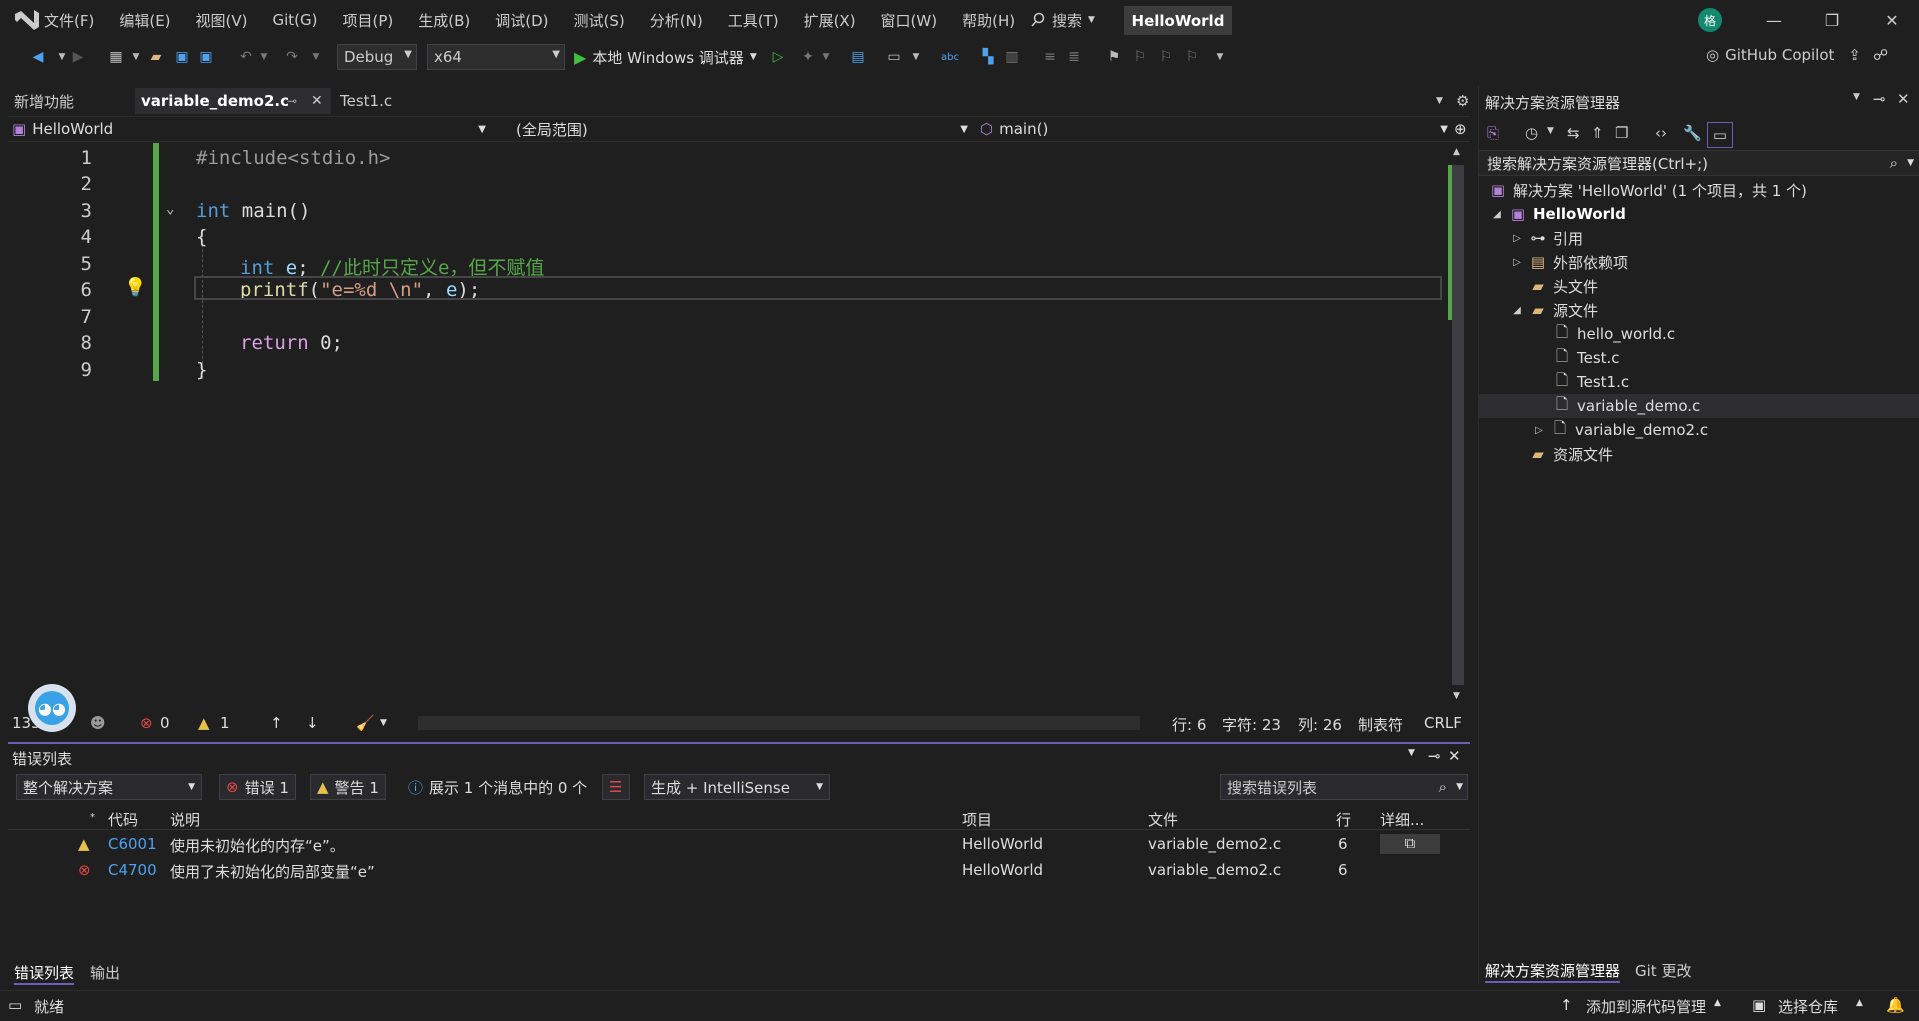  I want to click on code-view-icon: ‹›, so click(1661, 133).